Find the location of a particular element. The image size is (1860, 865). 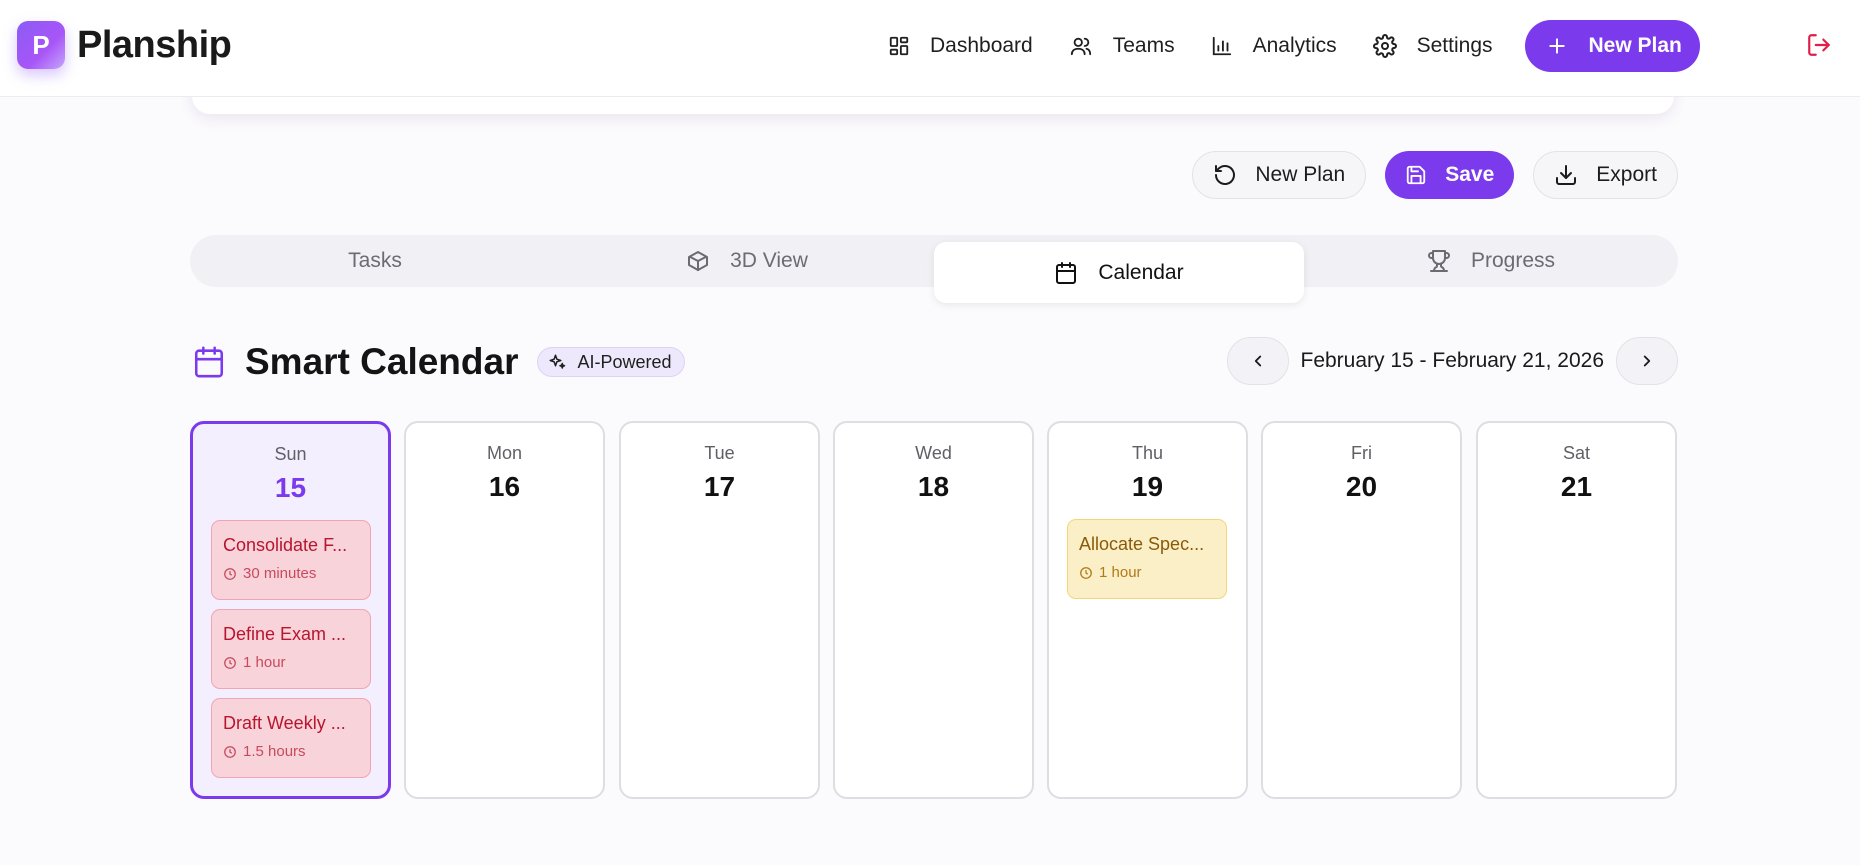

tab-tasks: Tasks is located at coordinates (375, 261).